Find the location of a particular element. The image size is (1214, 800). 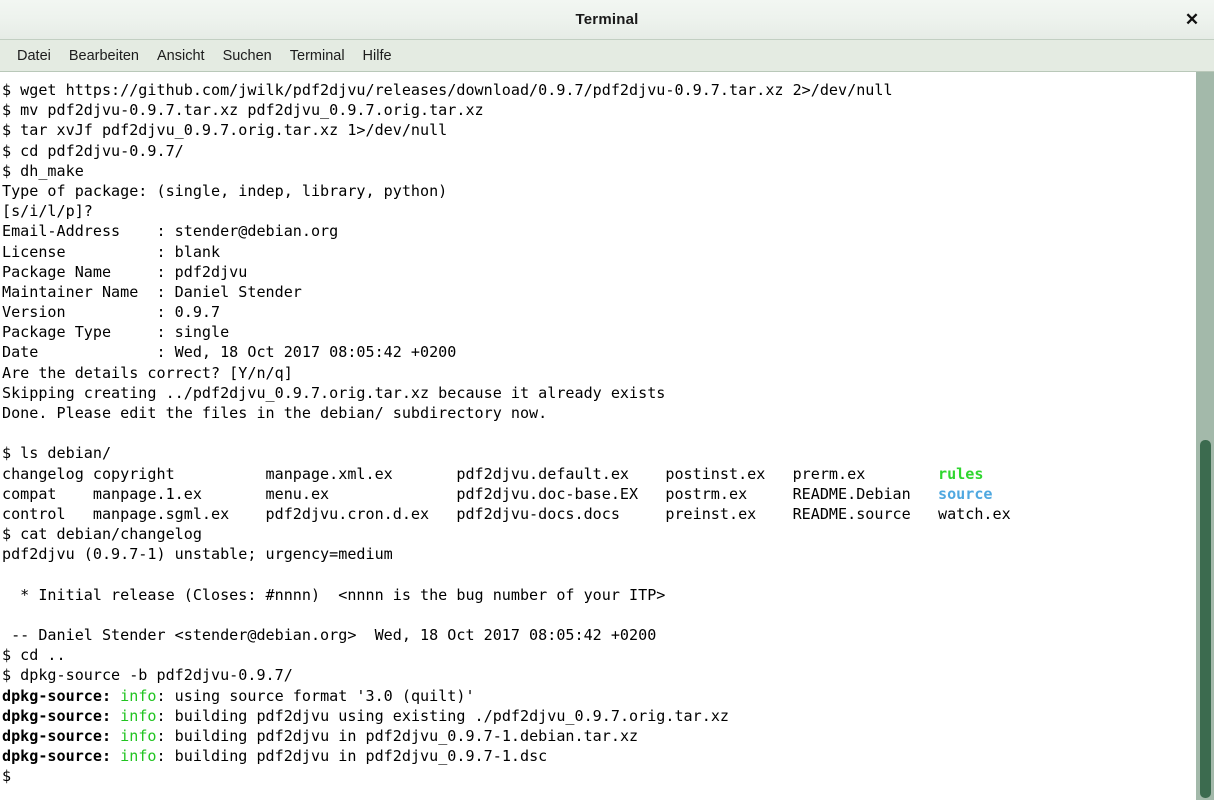

scrollbar-thumb is located at coordinates (1205, 619).